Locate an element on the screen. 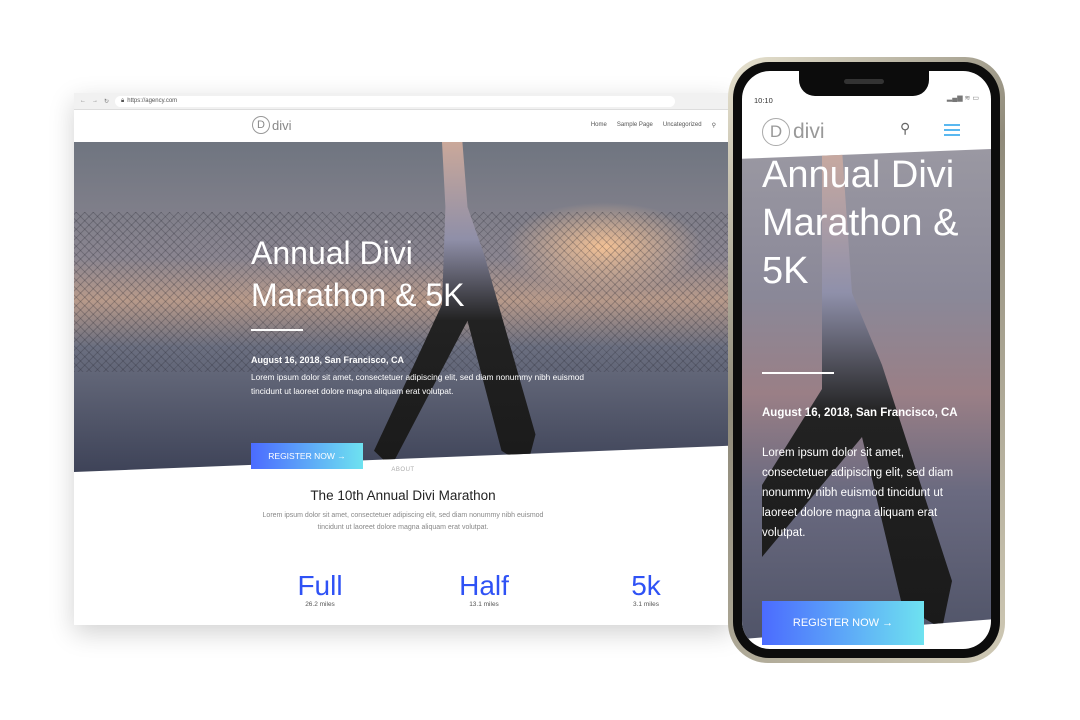  stat-full: Full 26.2 miles is located at coordinates (320, 589).